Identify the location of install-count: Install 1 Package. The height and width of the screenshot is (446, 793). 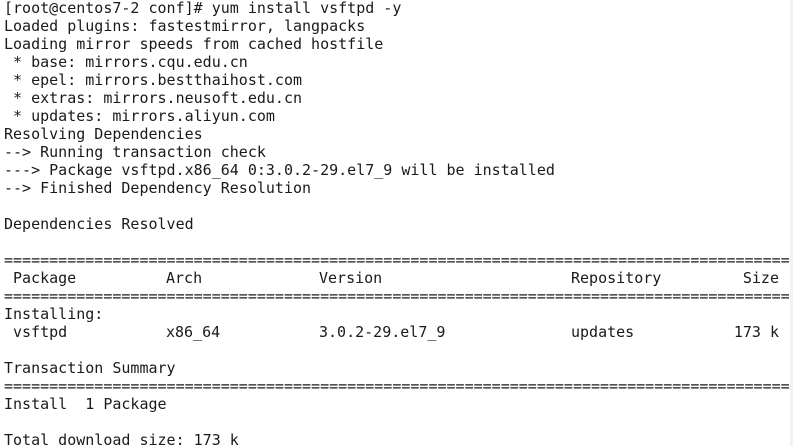
(85, 404).